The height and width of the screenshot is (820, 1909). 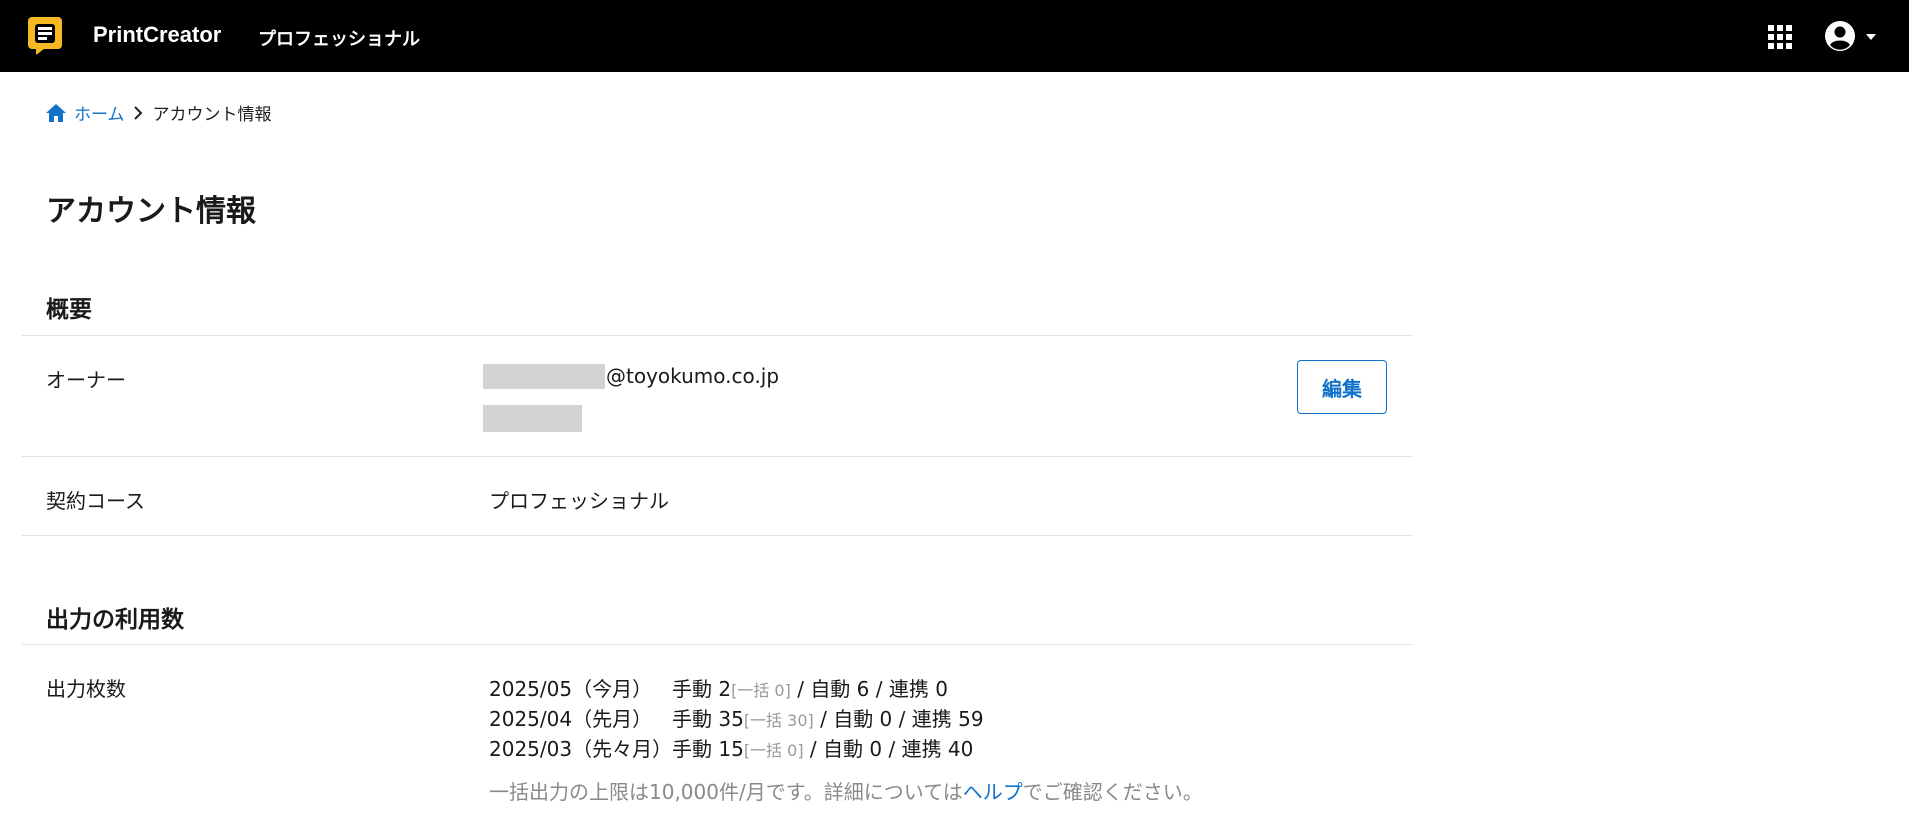 What do you see at coordinates (898, 719) in the screenshot?
I see `usage-rest: / 自動 0 / 連携 59` at bounding box center [898, 719].